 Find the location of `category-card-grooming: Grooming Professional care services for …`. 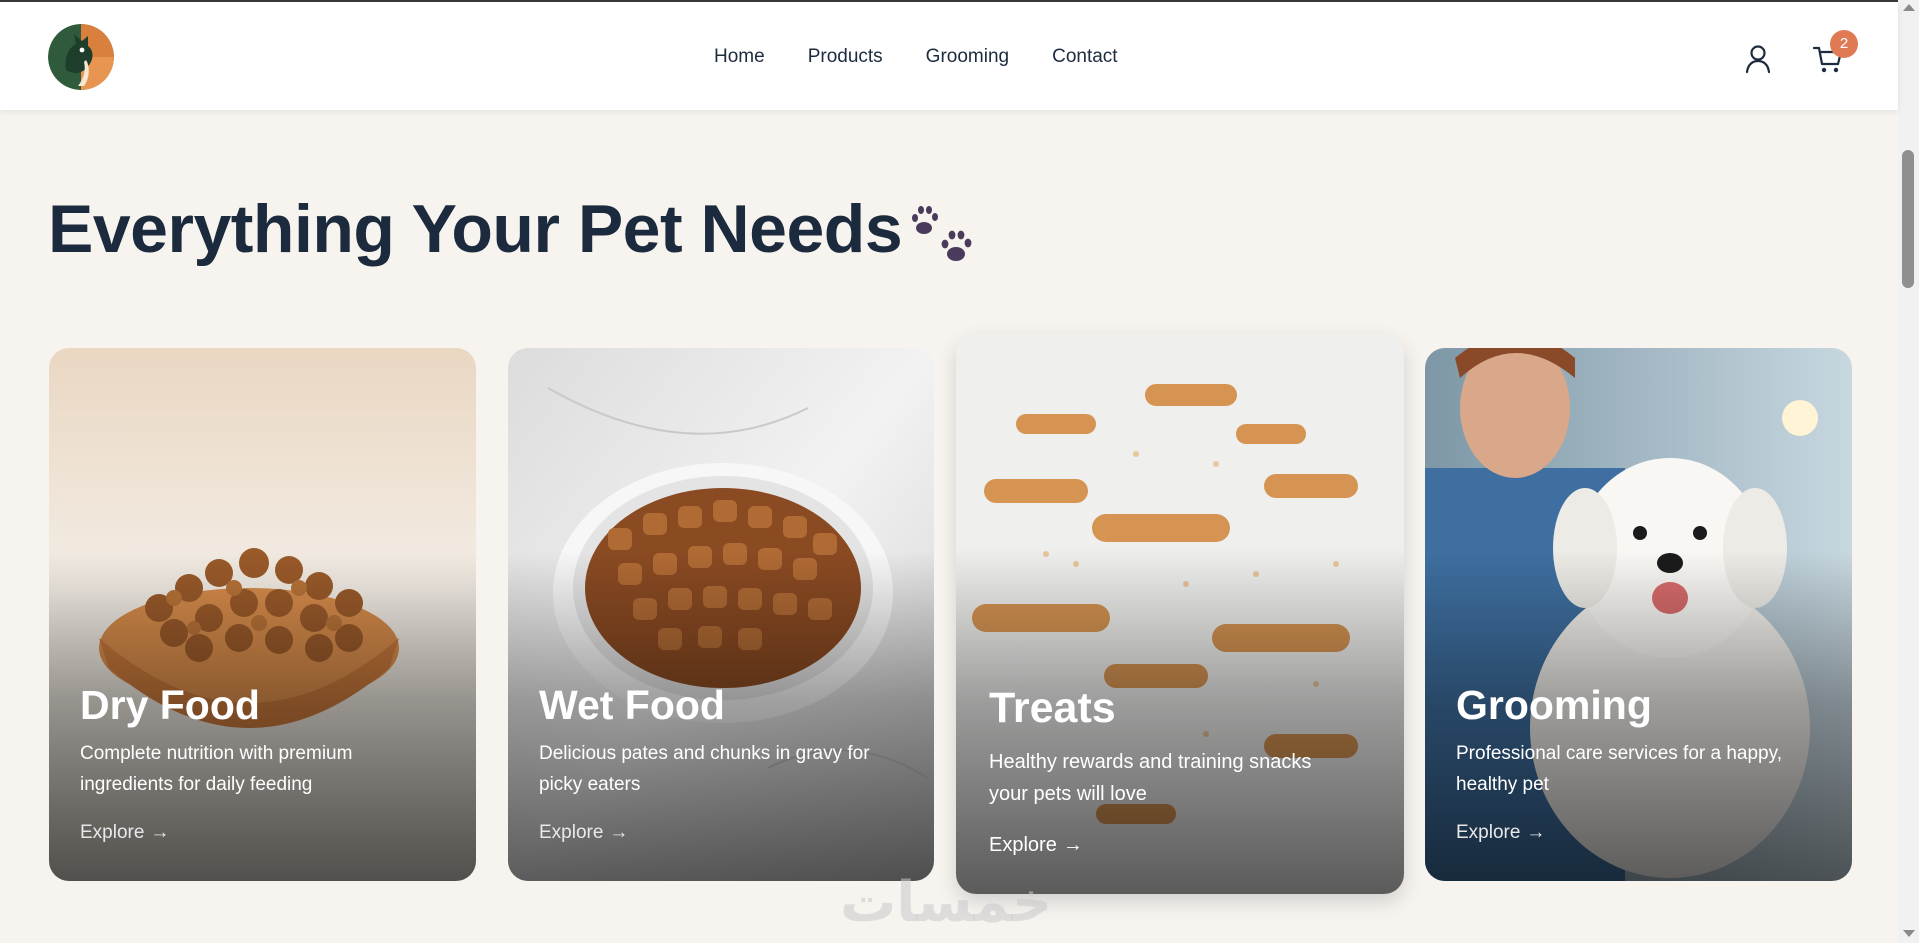

category-card-grooming: Grooming Professional care services for … is located at coordinates (1638, 614).